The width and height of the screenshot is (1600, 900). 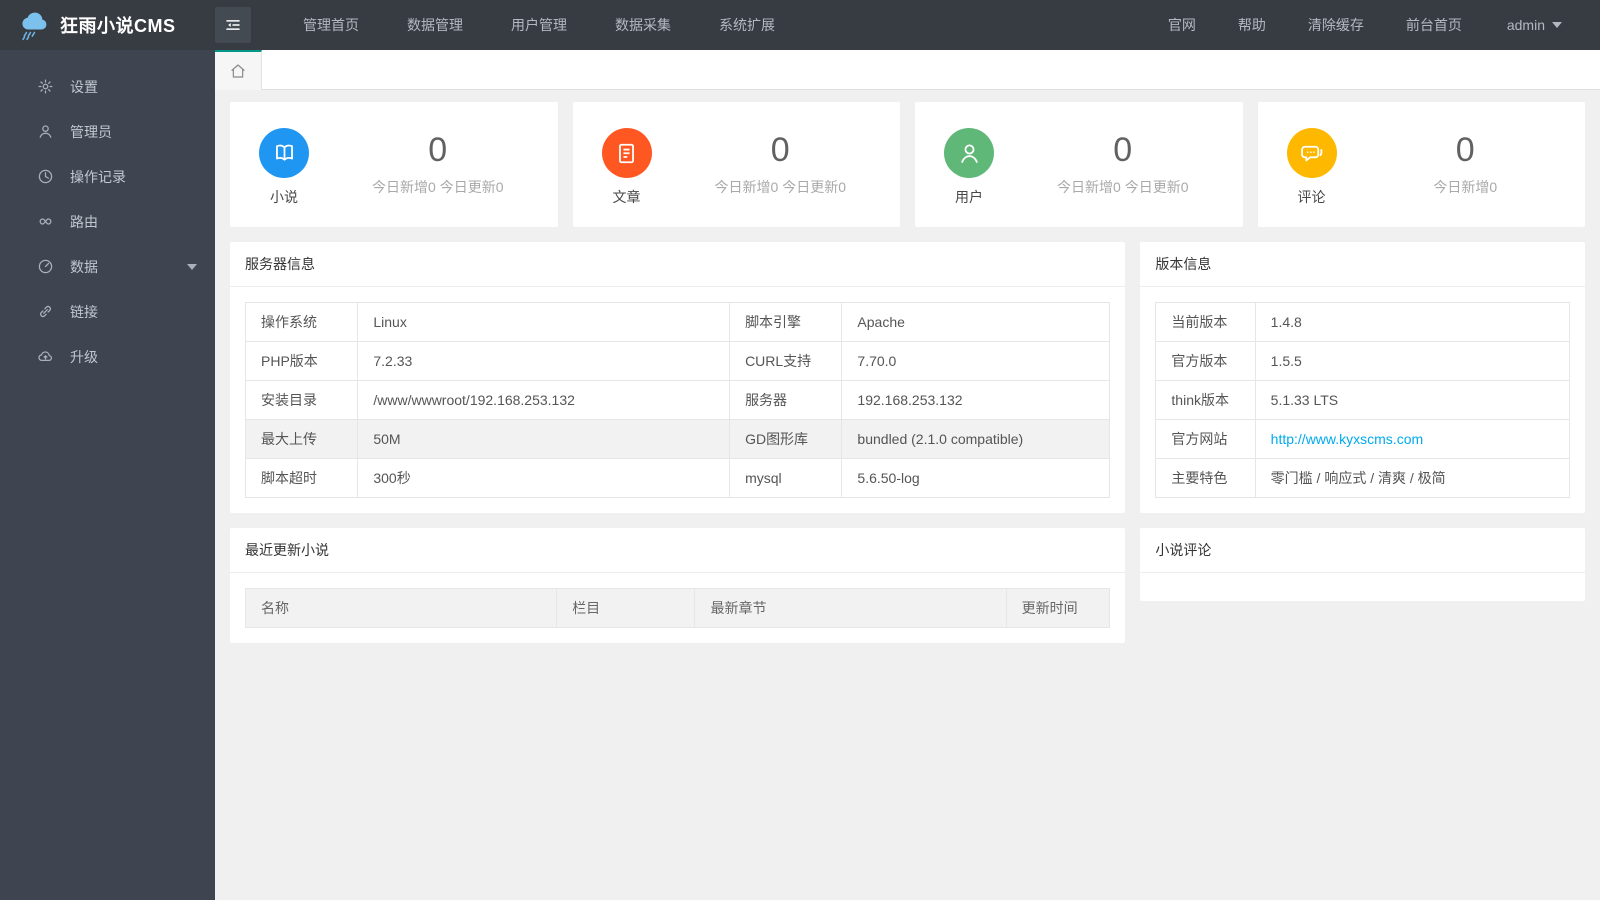 I want to click on panel-title: 版本信息, so click(x=1362, y=264).